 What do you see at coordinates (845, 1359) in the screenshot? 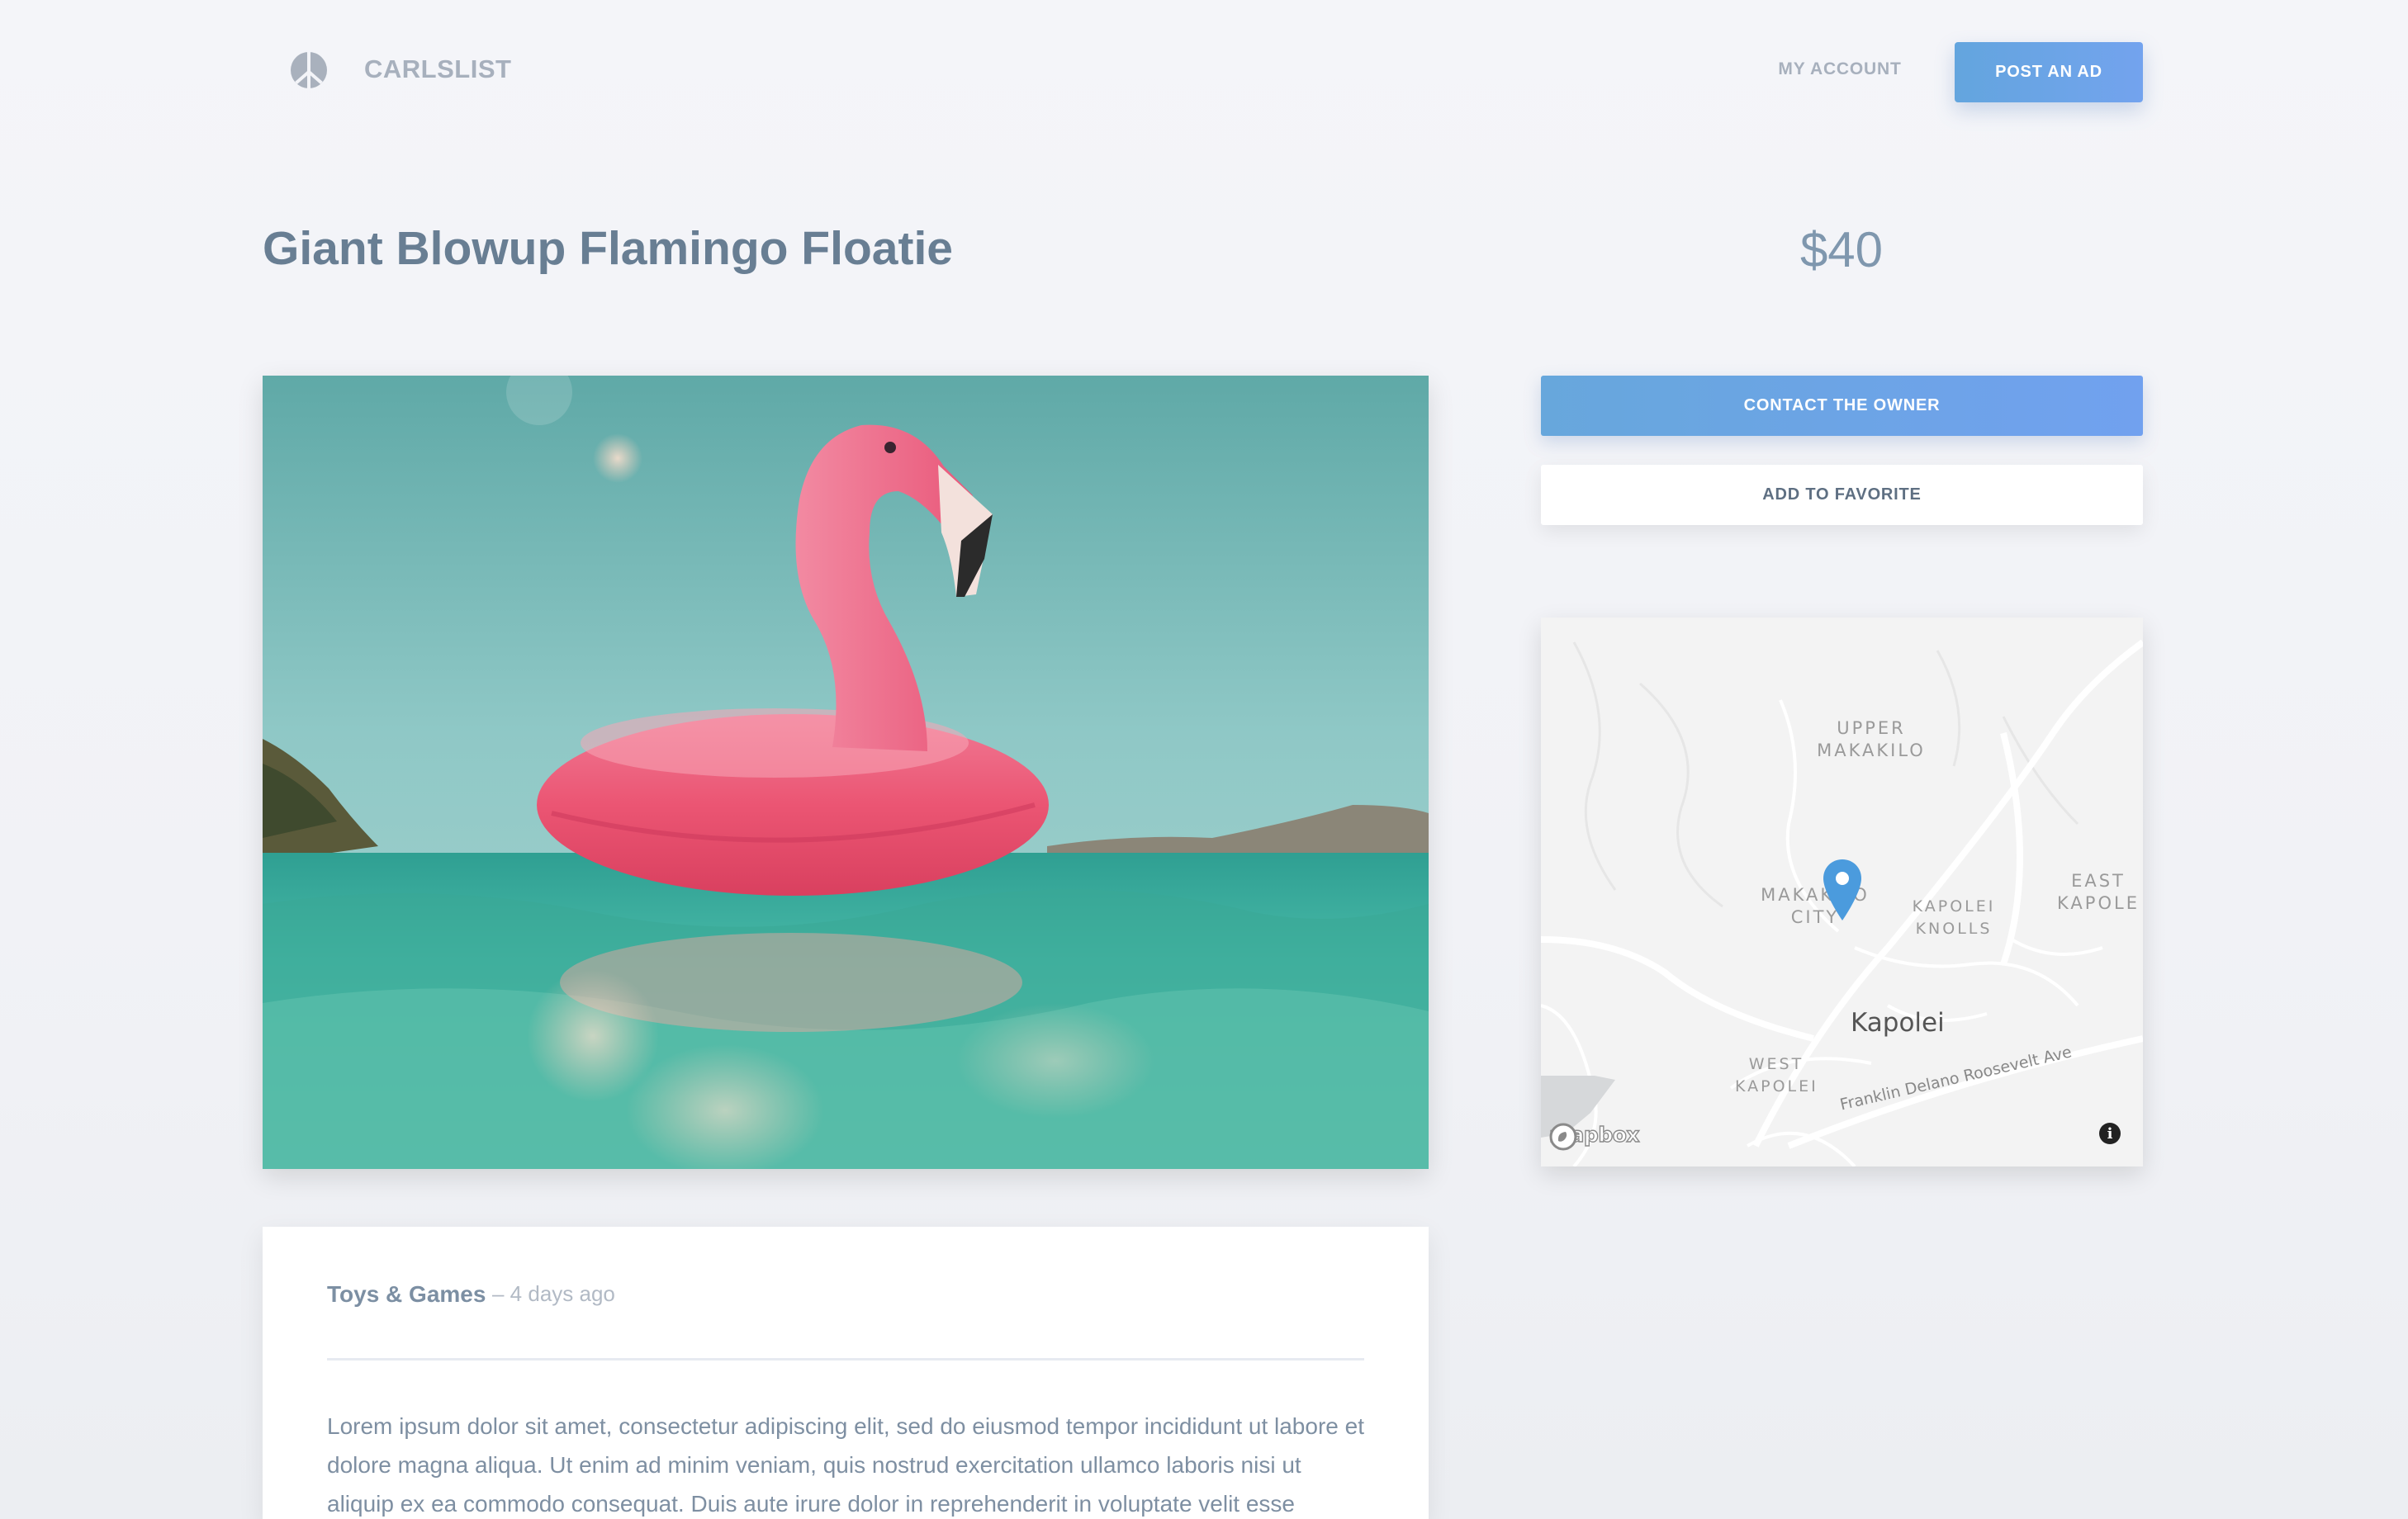
I see `divider` at bounding box center [845, 1359].